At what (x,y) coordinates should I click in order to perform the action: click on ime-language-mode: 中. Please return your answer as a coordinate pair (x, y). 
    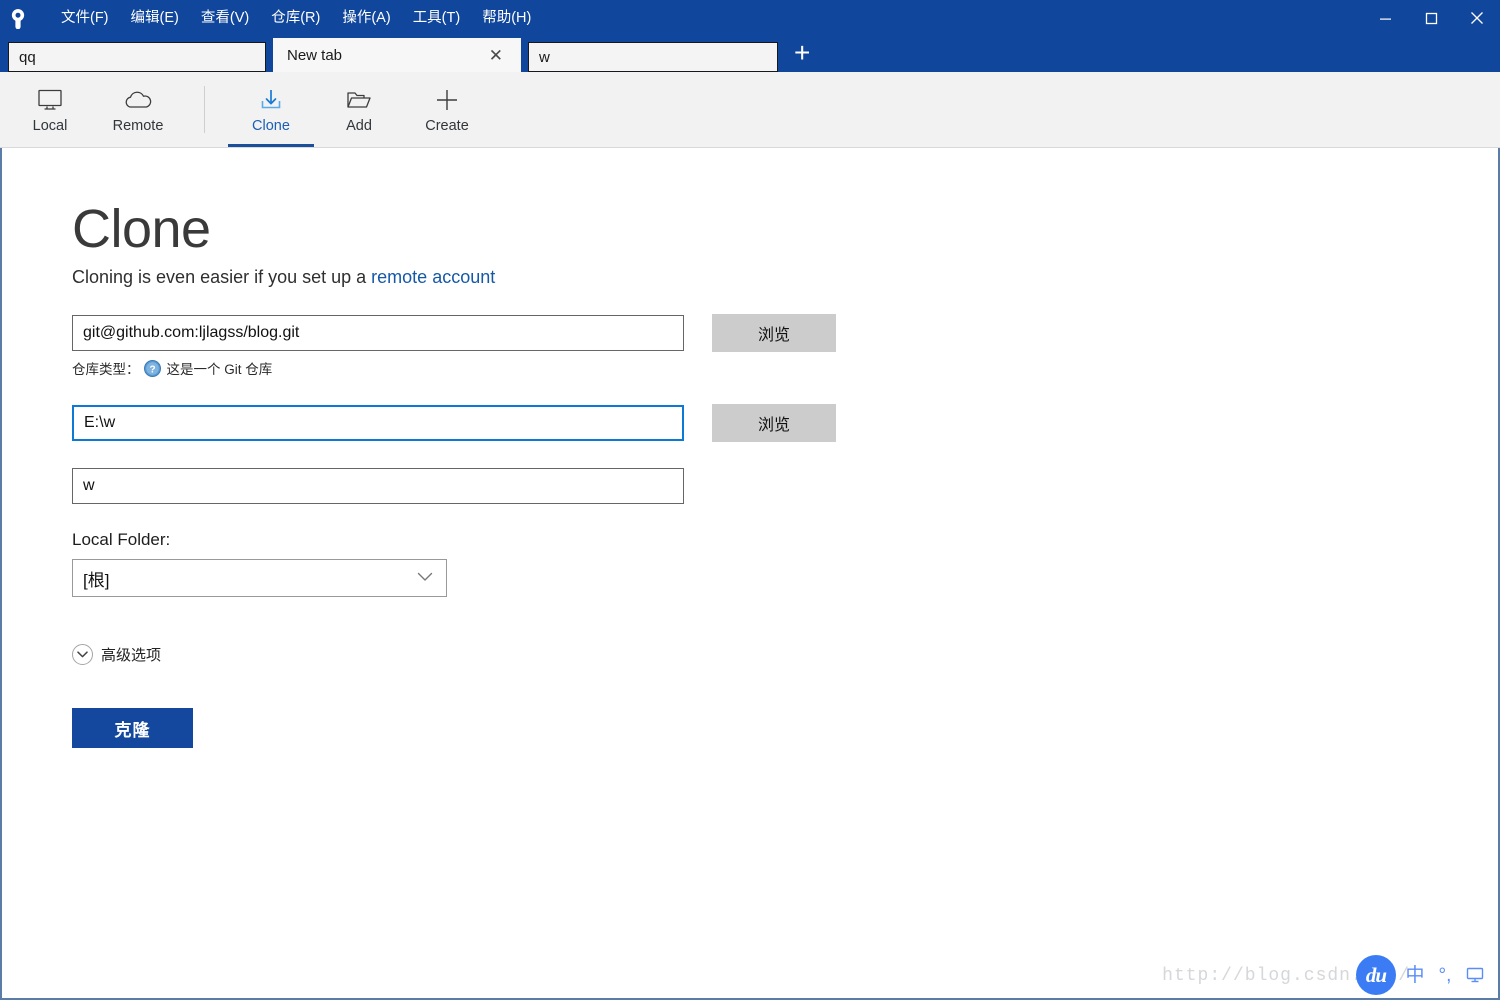
    Looking at the image, I should click on (1415, 975).